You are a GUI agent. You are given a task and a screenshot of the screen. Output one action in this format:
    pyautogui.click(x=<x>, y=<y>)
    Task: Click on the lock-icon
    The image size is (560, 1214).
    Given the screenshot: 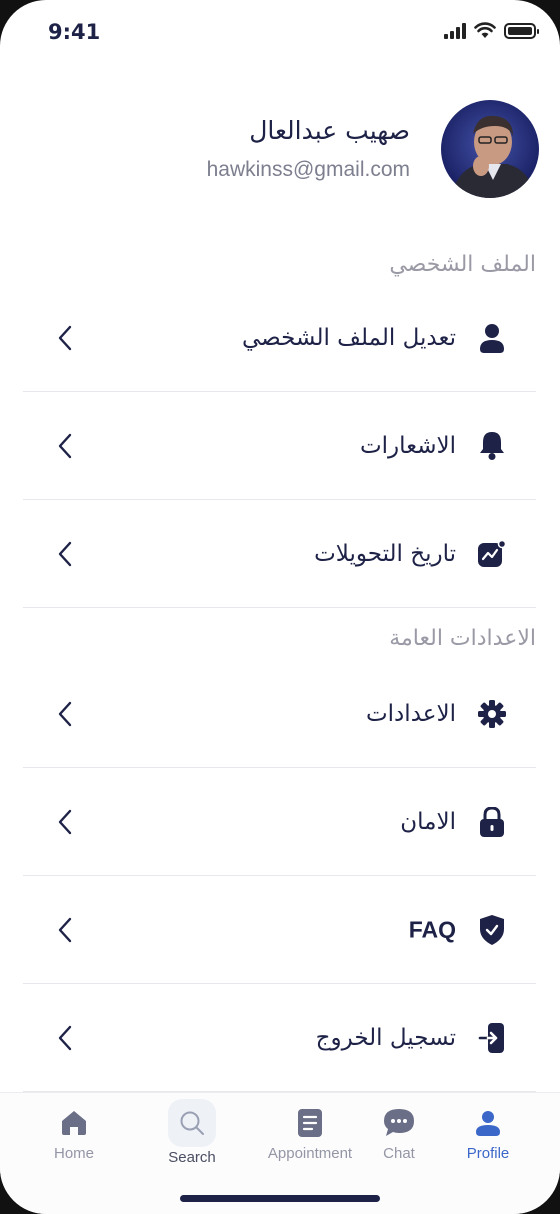 What is the action you would take?
    pyautogui.click(x=492, y=822)
    